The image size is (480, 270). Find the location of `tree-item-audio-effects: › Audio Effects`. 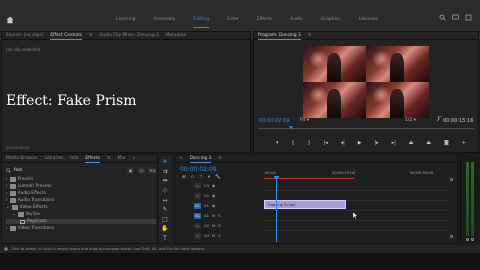

tree-item-audio-effects: › Audio Effects is located at coordinates (26, 193).